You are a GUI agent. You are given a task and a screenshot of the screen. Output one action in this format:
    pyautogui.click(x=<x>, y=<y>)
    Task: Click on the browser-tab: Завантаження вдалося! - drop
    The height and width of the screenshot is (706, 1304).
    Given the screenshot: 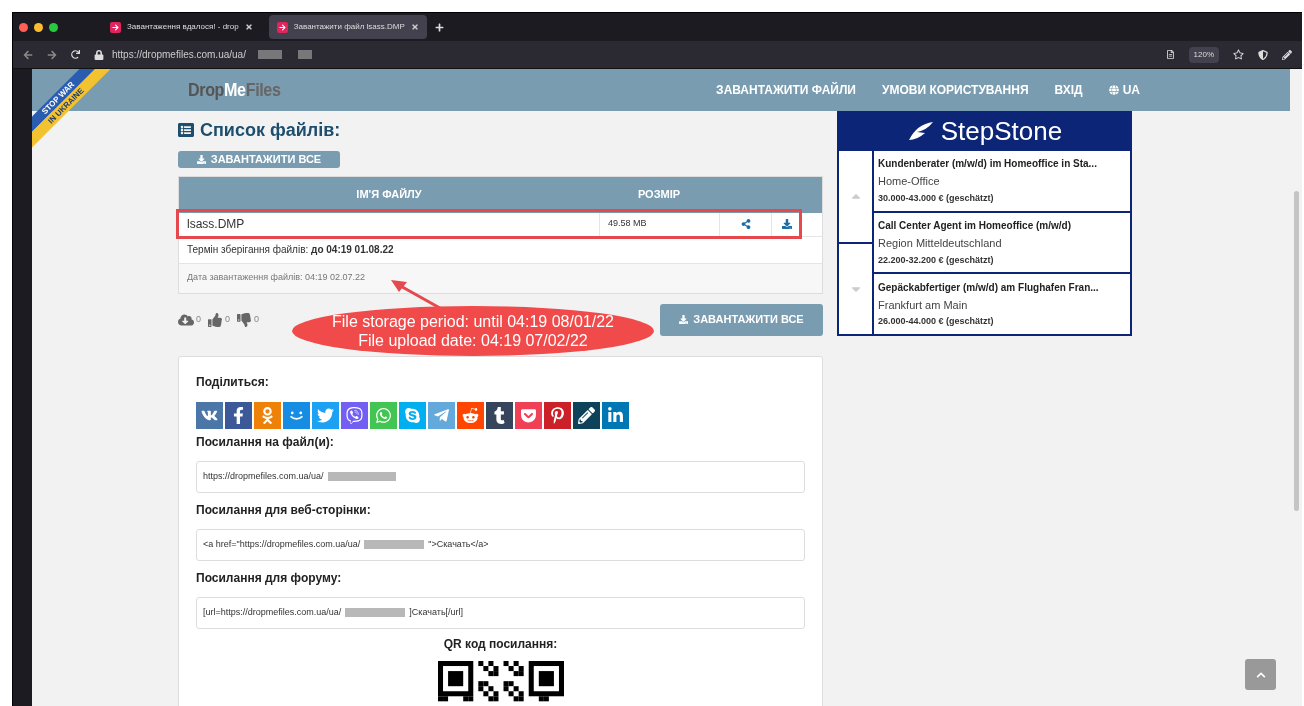 What is the action you would take?
    pyautogui.click(x=181, y=27)
    